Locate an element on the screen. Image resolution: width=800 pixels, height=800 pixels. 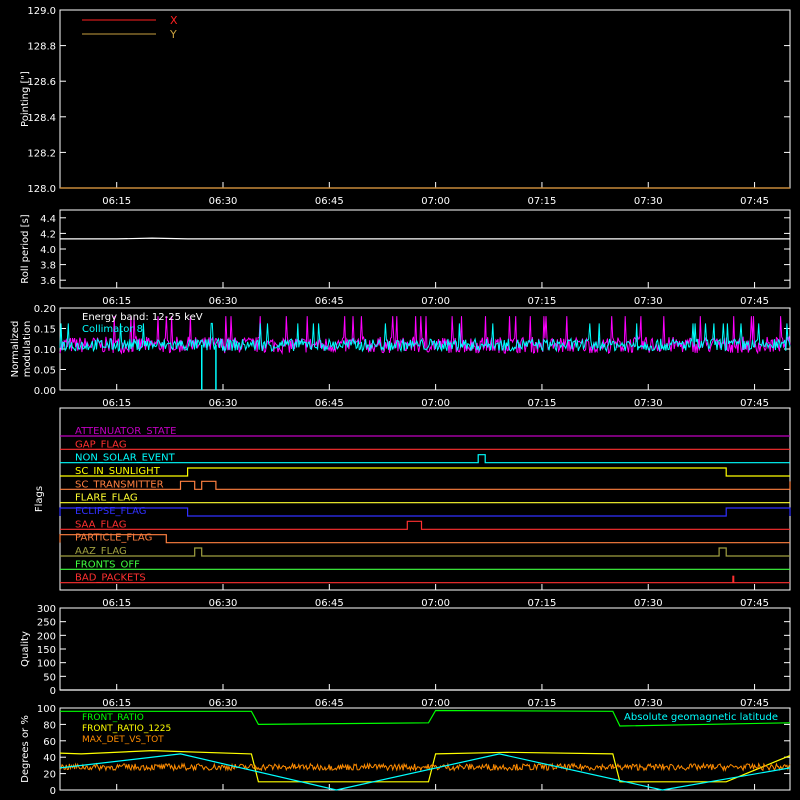
y-tick-label: 20 is located at coordinates (49, 775).